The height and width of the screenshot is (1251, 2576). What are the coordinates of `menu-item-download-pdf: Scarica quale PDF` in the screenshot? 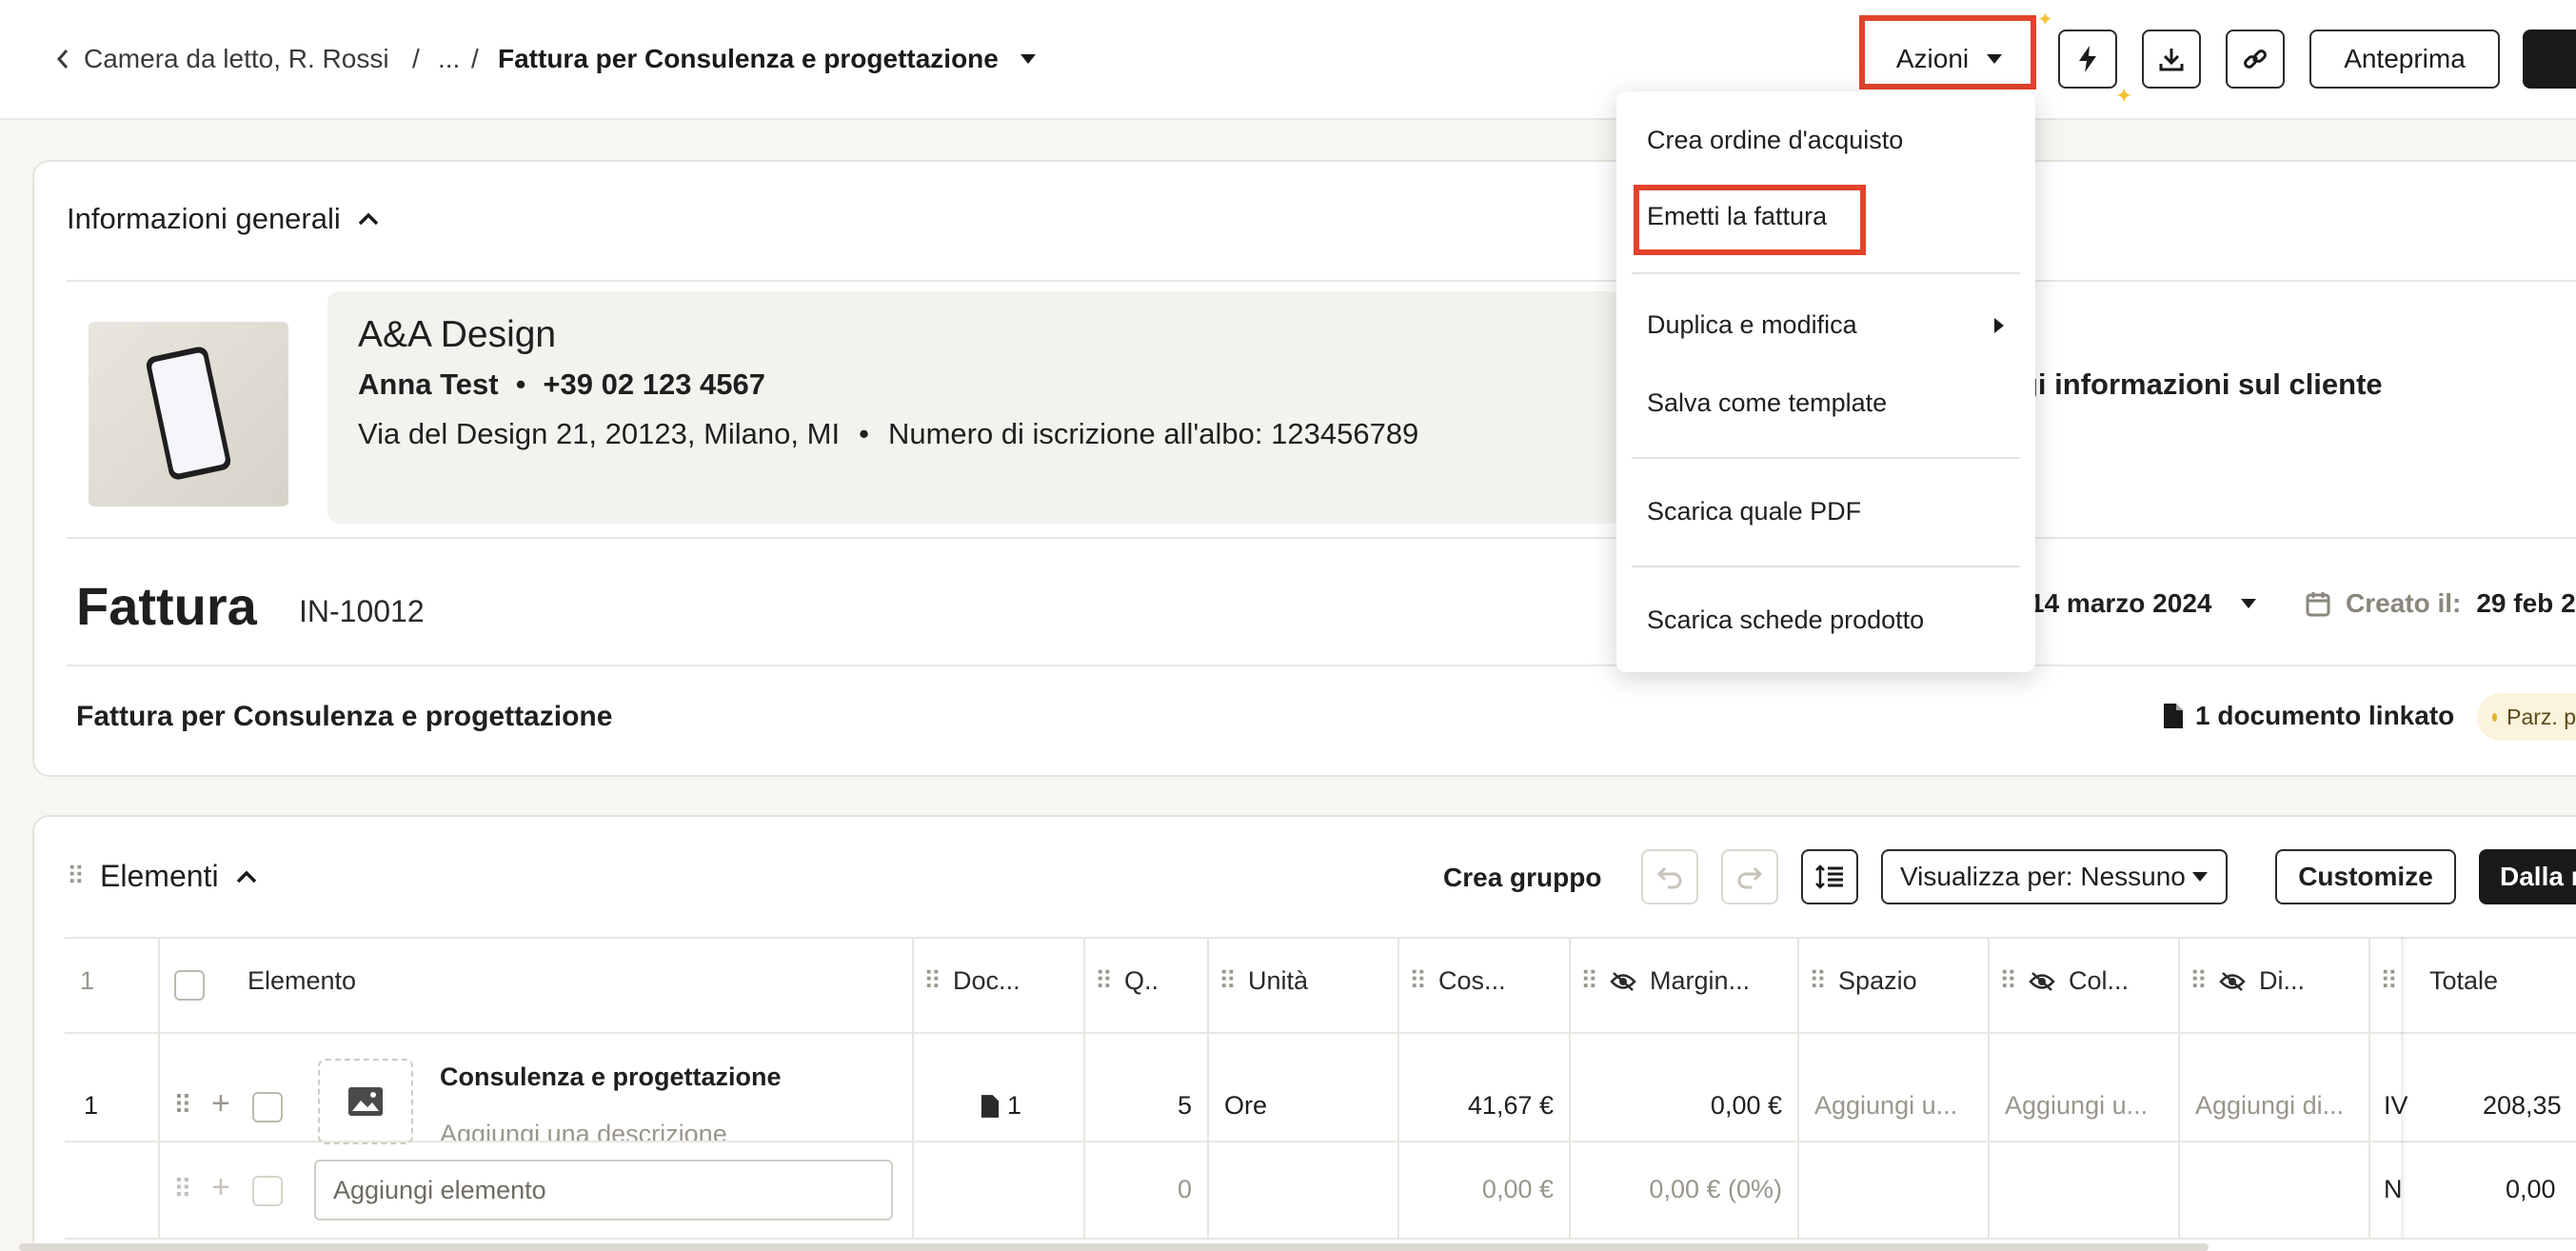 It's located at (1754, 511).